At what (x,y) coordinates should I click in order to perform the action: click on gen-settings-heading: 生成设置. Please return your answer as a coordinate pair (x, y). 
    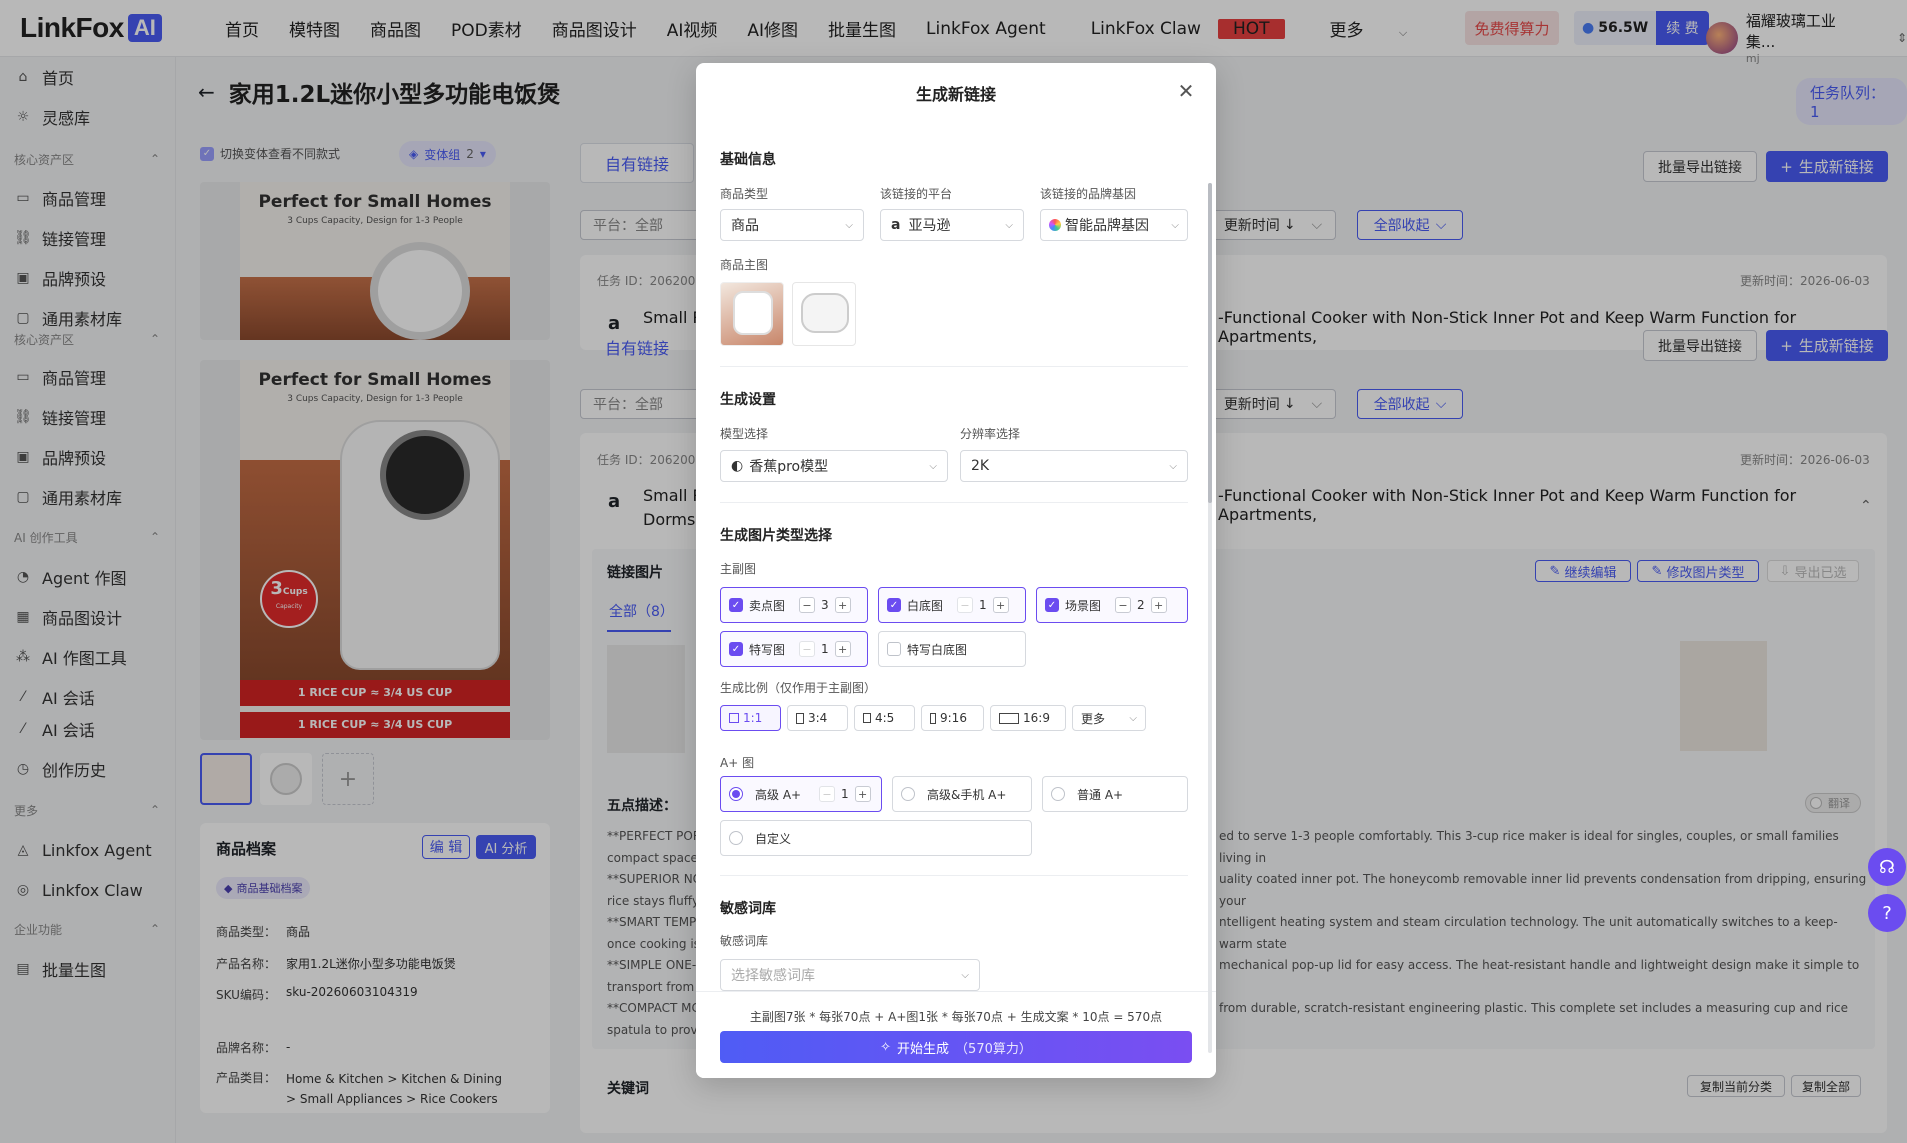
    Looking at the image, I should click on (748, 400).